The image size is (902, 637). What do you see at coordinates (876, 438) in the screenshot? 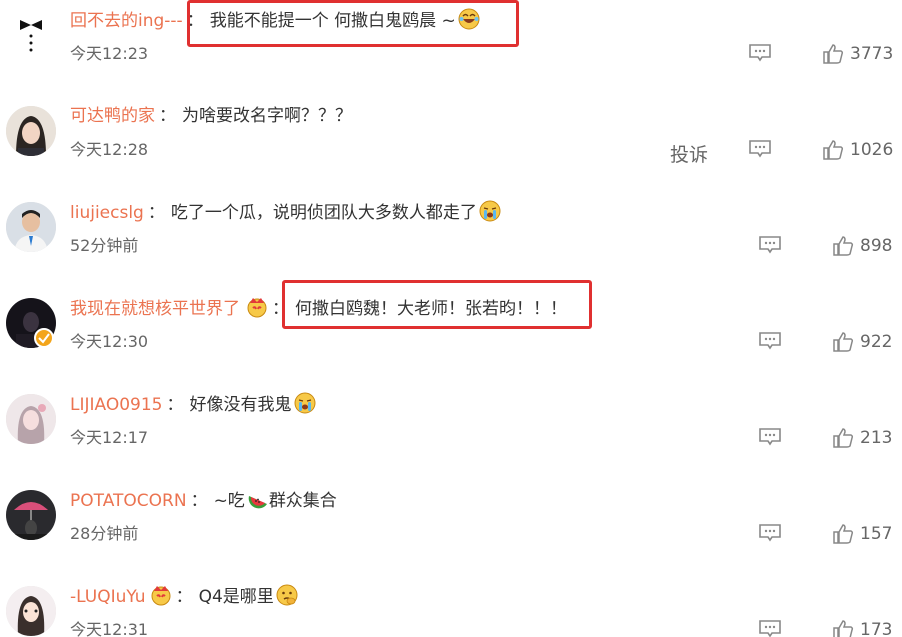
I see `like-count: 213` at bounding box center [876, 438].